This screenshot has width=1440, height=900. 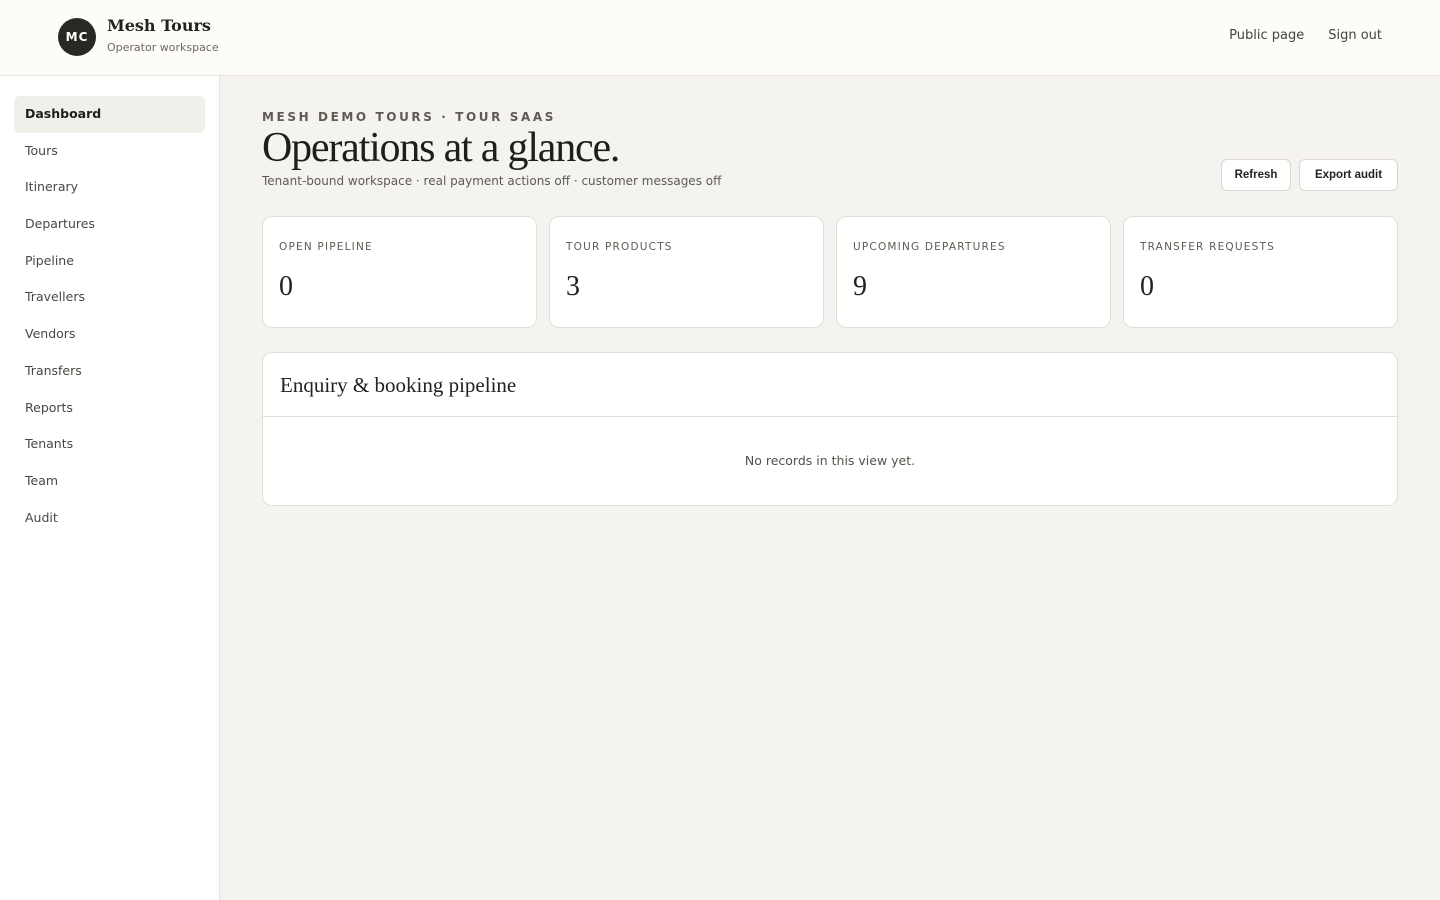 What do you see at coordinates (1348, 175) in the screenshot?
I see `export-audit-button: Export audit` at bounding box center [1348, 175].